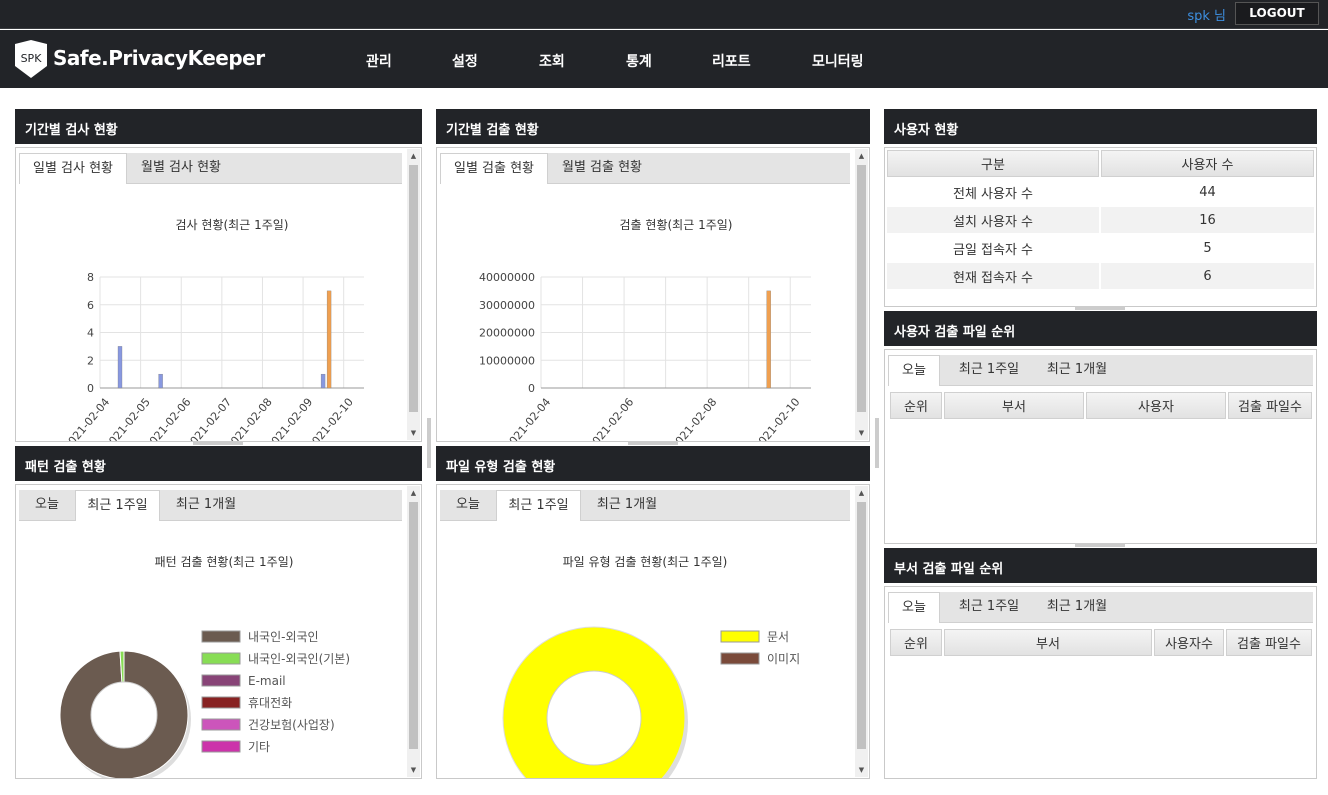 Image resolution: width=1328 pixels, height=795 pixels. I want to click on column-header: 사용자, so click(1156, 405).